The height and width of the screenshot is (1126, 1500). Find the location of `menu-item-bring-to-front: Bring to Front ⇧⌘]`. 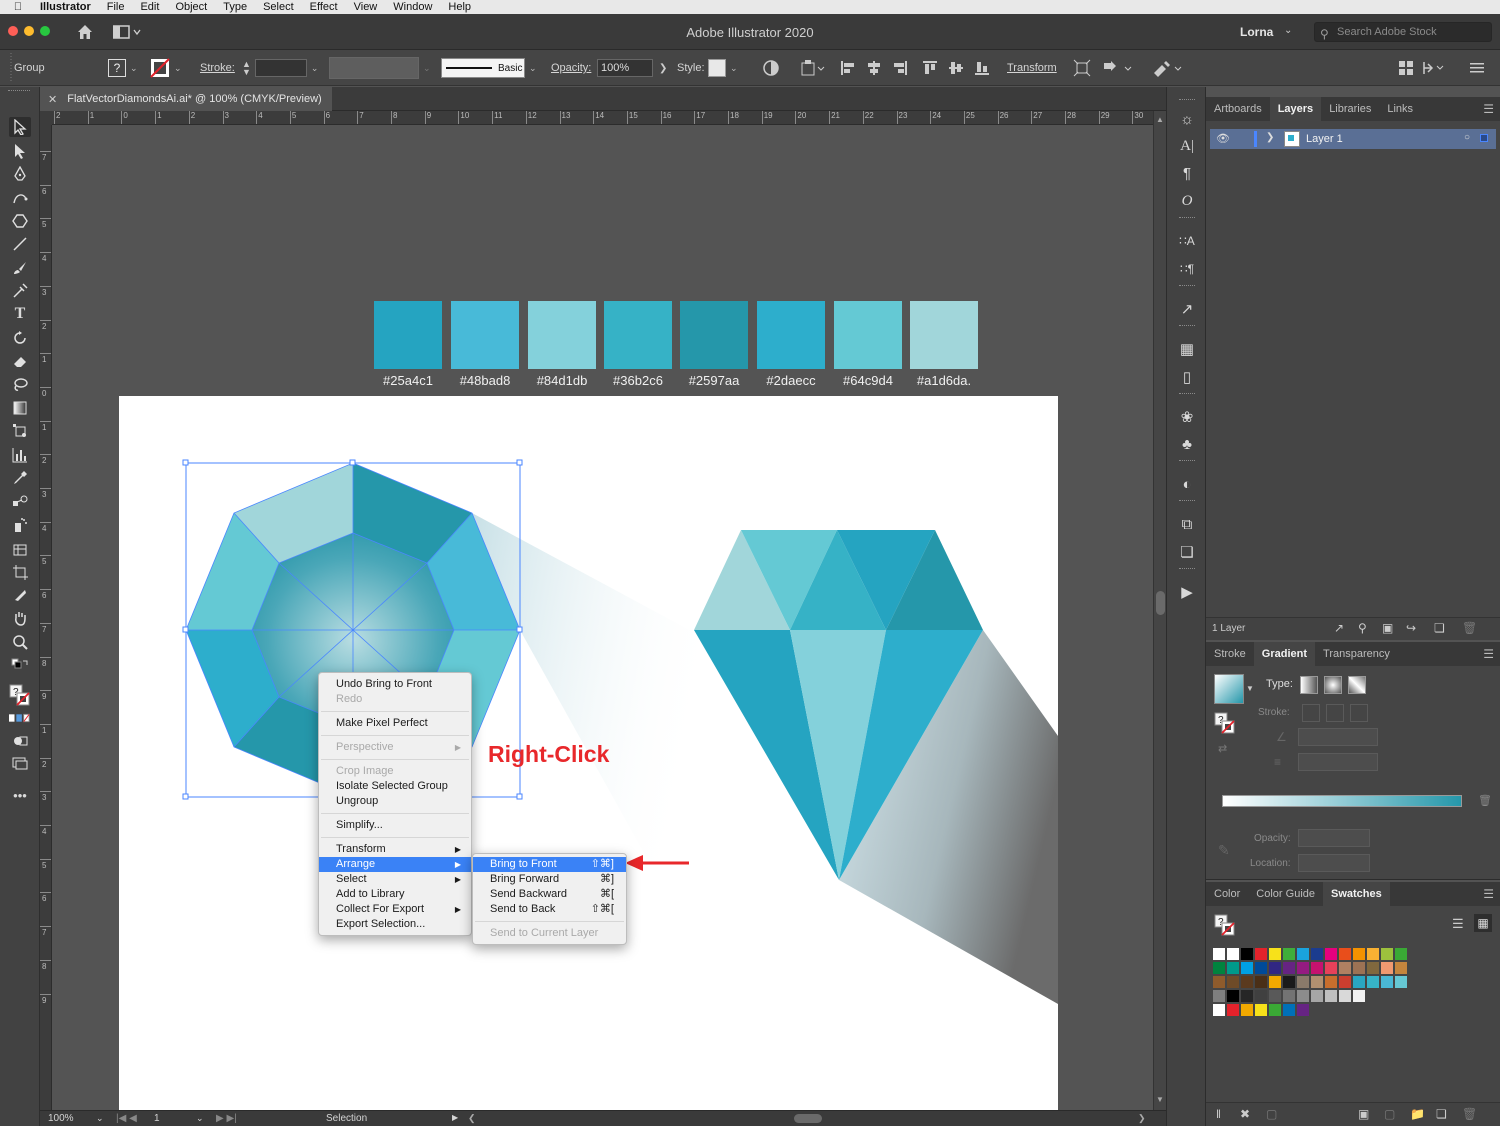

menu-item-bring-to-front: Bring to Front ⇧⌘] is located at coordinates (549, 864).